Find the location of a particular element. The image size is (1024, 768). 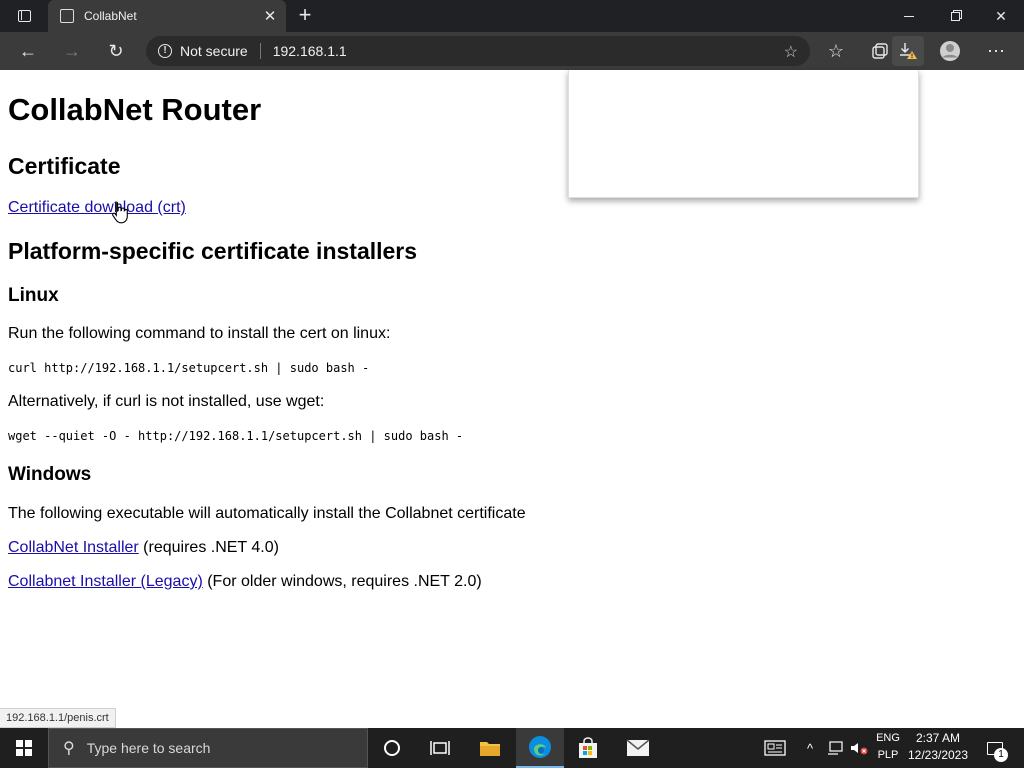

favorites-star-icon: ☆ is located at coordinates (836, 50).